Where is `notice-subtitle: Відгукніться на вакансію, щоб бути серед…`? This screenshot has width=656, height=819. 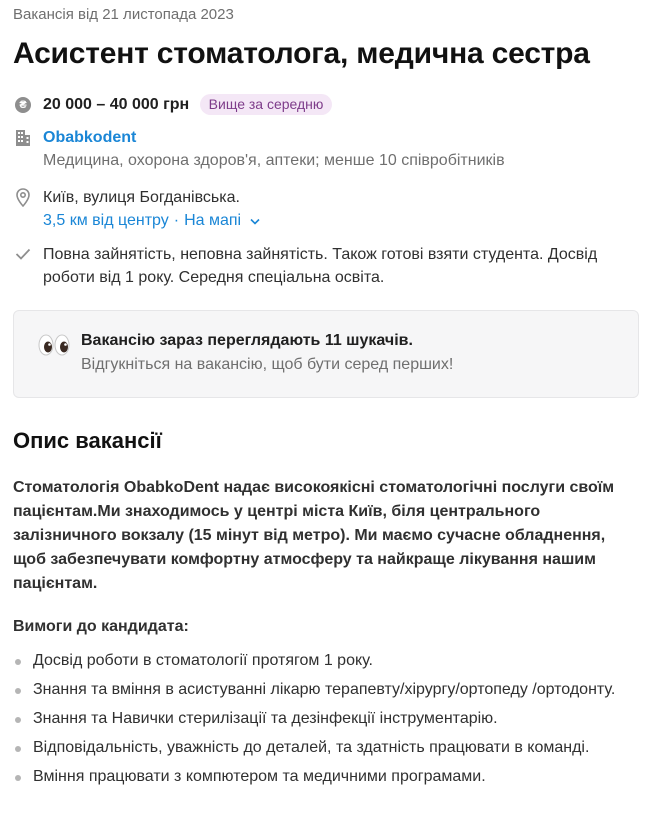 notice-subtitle: Відгукніться на вакансію, щоб бути серед… is located at coordinates (267, 364).